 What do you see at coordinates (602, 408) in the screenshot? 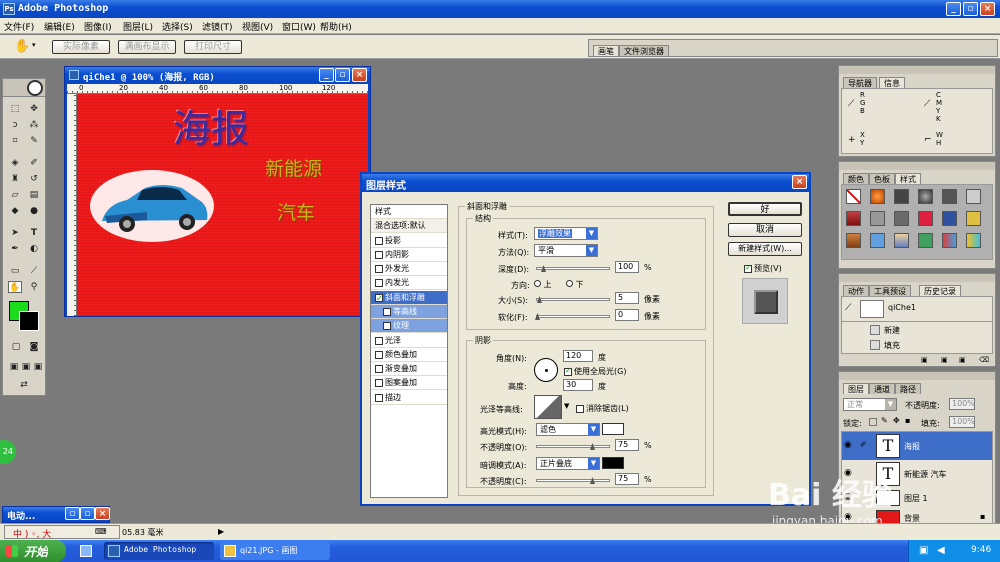
I see `anti-alias-checkbox: 消除锯齿(L)` at bounding box center [602, 408].